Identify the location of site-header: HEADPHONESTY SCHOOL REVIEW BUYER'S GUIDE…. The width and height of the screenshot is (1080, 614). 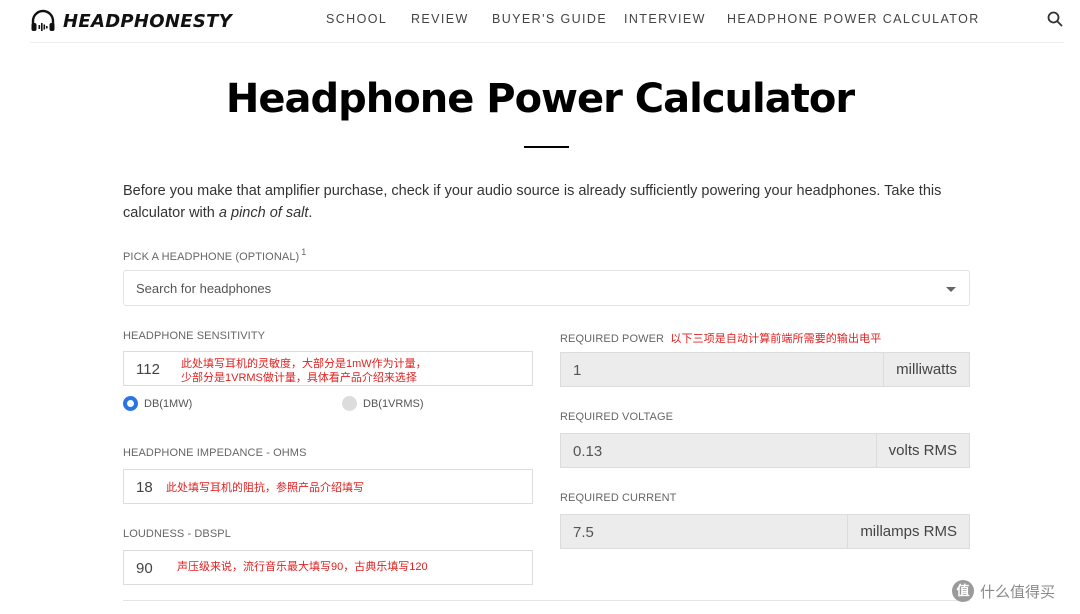
(540, 21).